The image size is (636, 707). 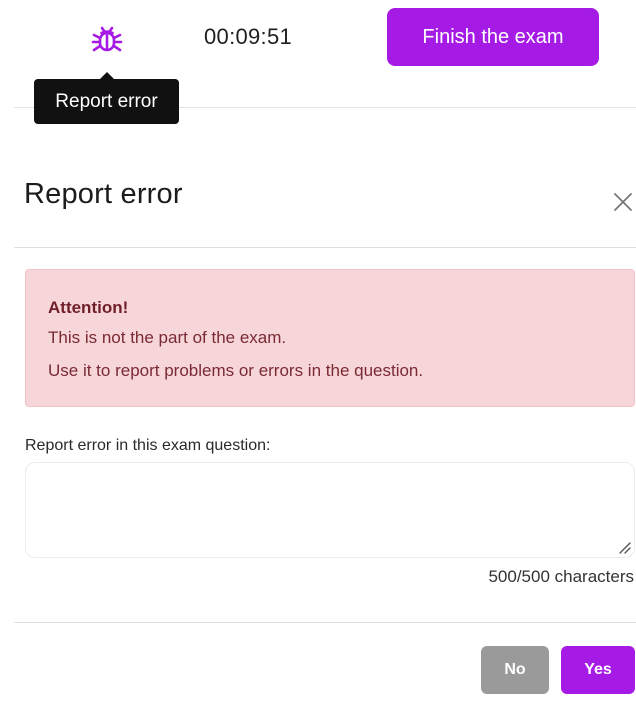 I want to click on exam-timer: 00:09:51, so click(x=248, y=36).